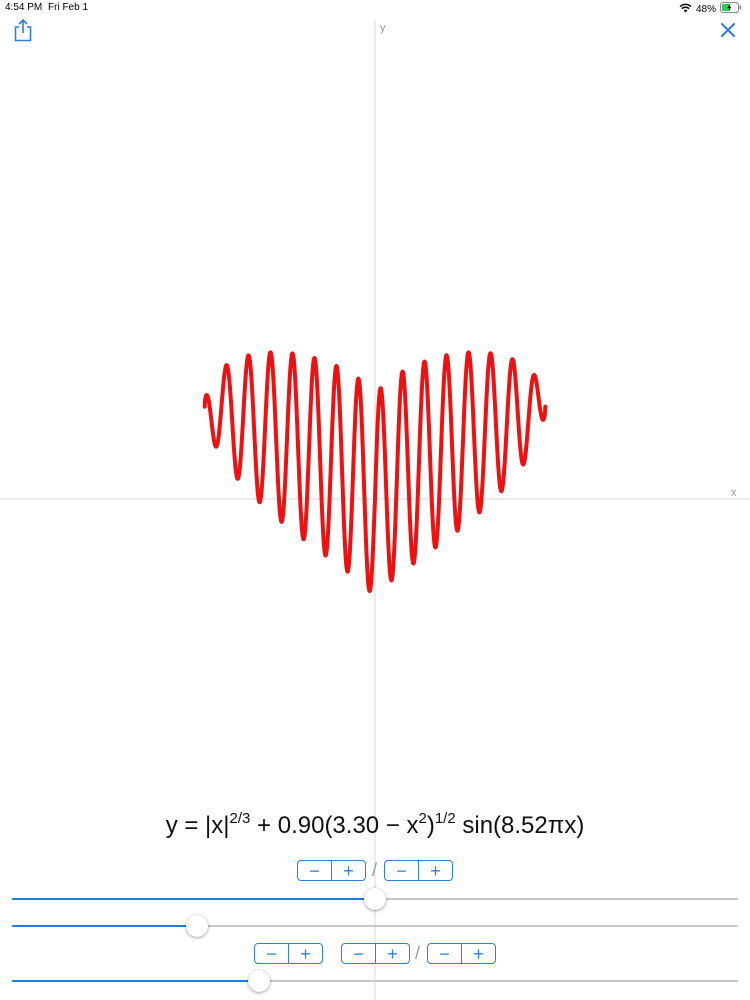  What do you see at coordinates (305, 953) in the screenshot?
I see `frequency-increment-button: +` at bounding box center [305, 953].